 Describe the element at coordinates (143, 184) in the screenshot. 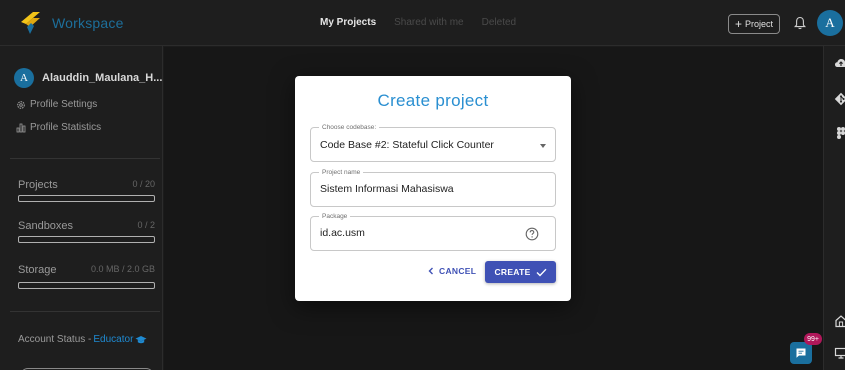

I see `metric-value: 0 / 20` at that location.